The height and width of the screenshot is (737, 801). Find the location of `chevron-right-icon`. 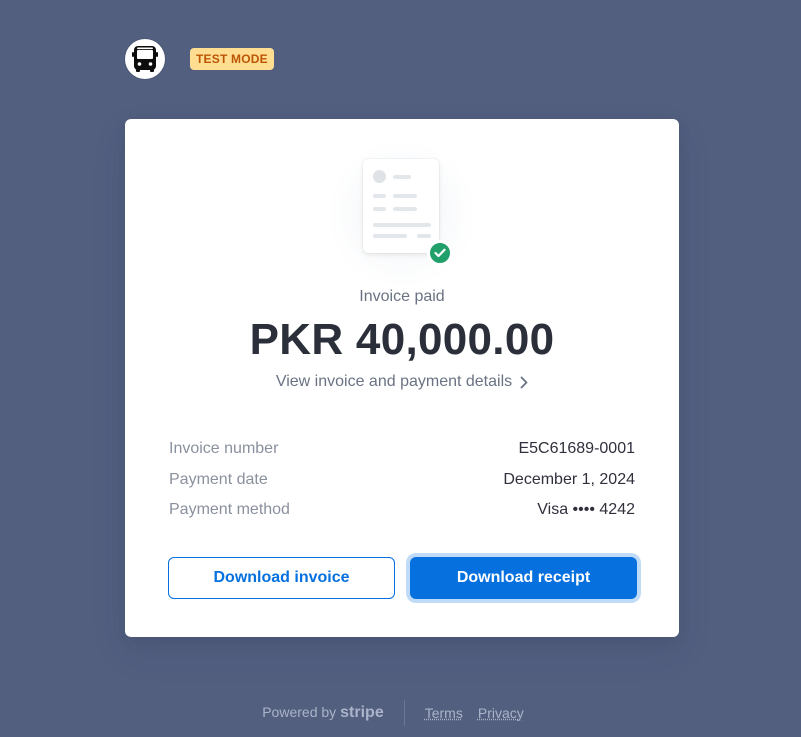

chevron-right-icon is located at coordinates (524, 382).